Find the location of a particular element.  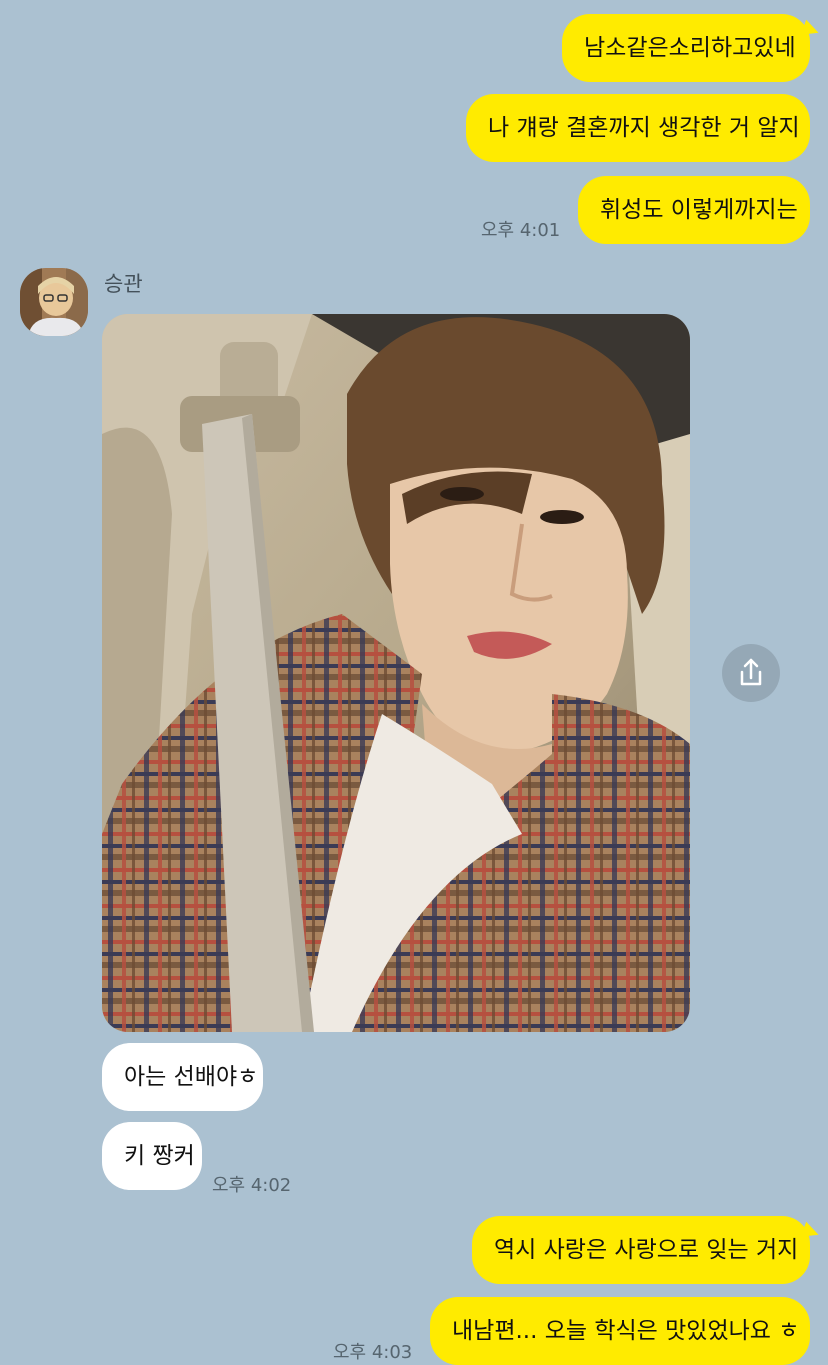

share-icon is located at coordinates (751, 672).